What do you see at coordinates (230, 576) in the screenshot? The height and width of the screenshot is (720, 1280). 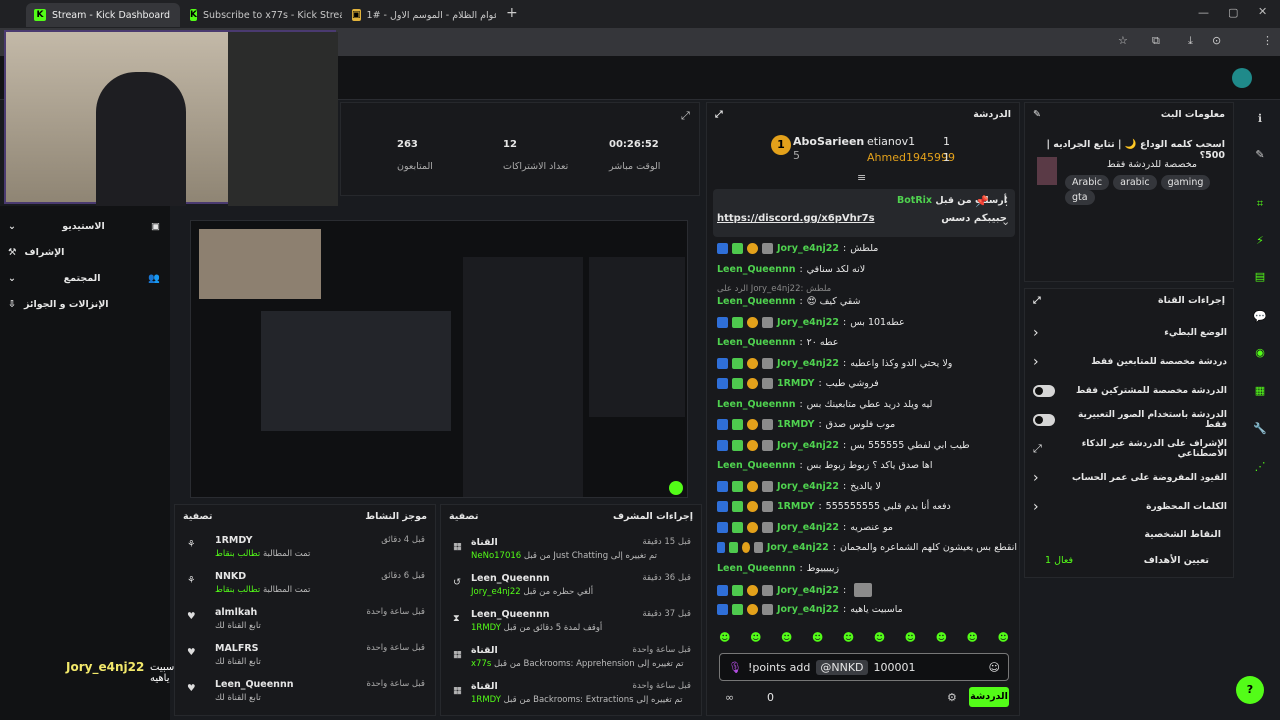 I see `activity-user: NNKD` at bounding box center [230, 576].